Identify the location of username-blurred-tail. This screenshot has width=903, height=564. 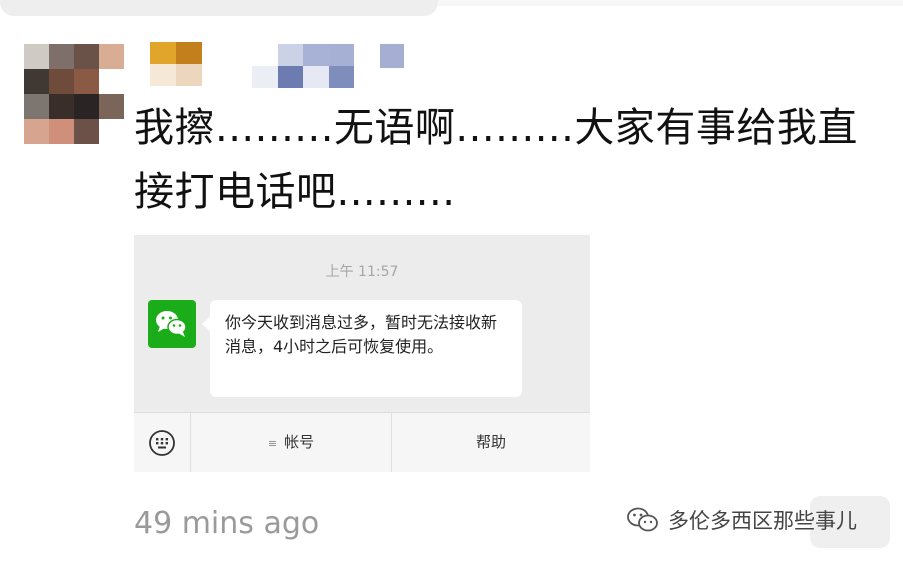
(316, 66).